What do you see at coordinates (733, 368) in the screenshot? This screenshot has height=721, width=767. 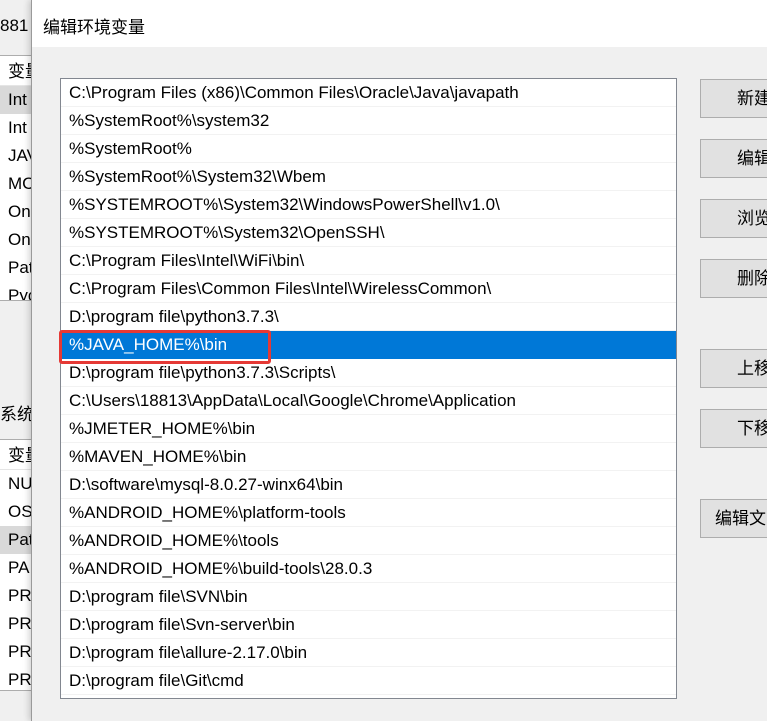 I see `move-up-button: 上移` at bounding box center [733, 368].